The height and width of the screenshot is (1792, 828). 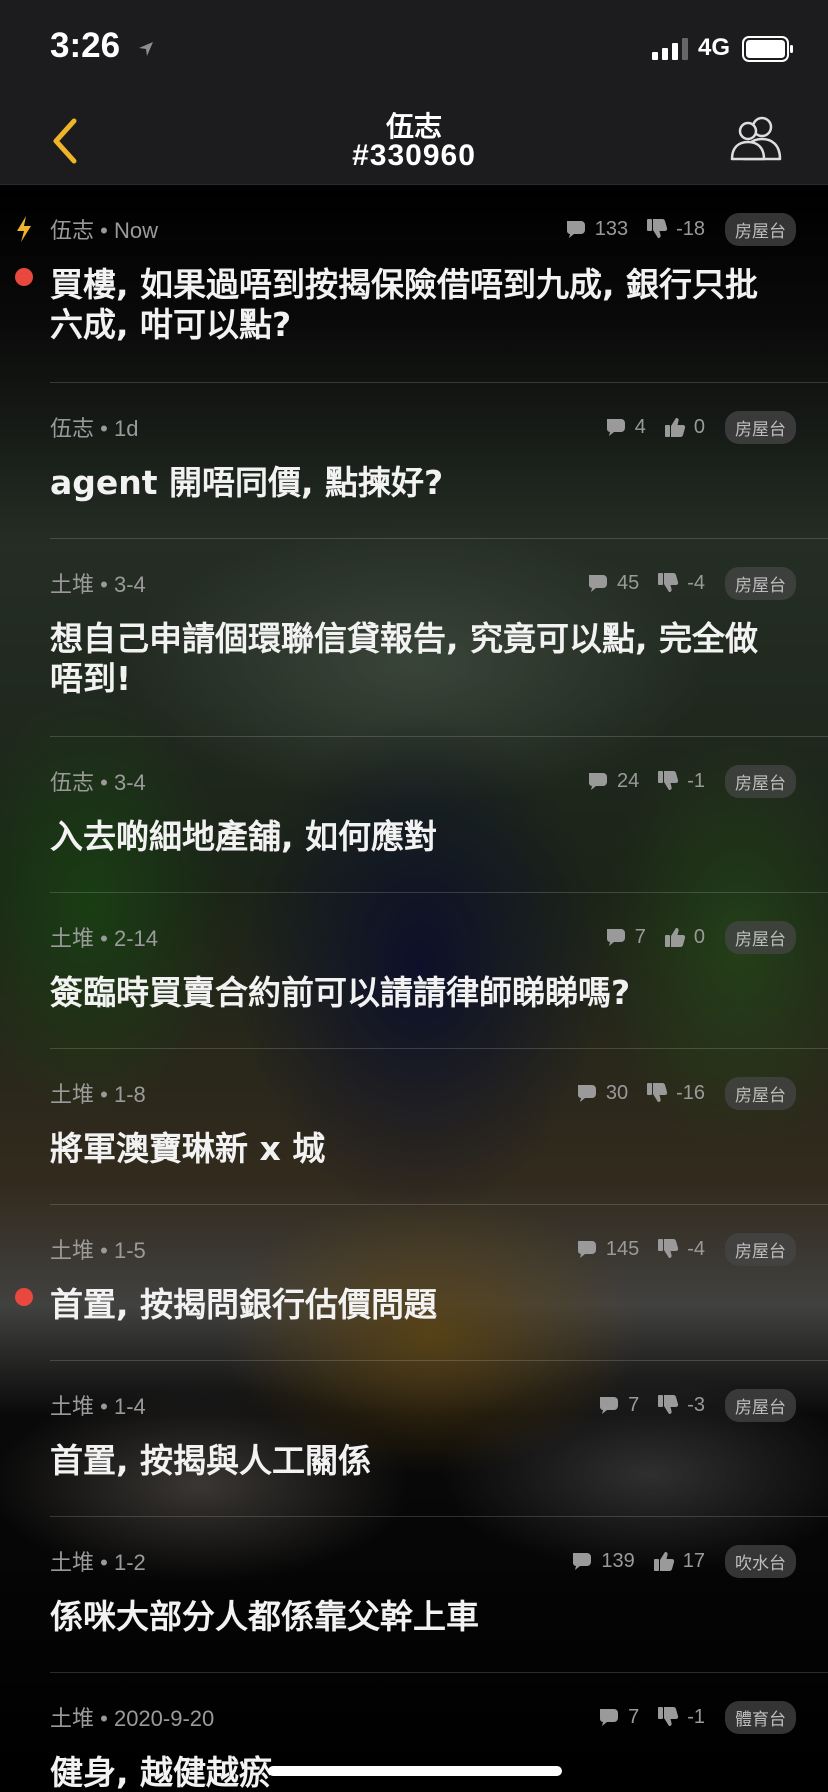 What do you see at coordinates (699, 936) in the screenshot?
I see `vote-count-value: 0` at bounding box center [699, 936].